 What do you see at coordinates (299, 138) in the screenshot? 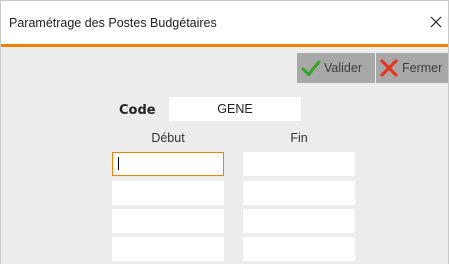
I see `fin-column-header: Fin` at bounding box center [299, 138].